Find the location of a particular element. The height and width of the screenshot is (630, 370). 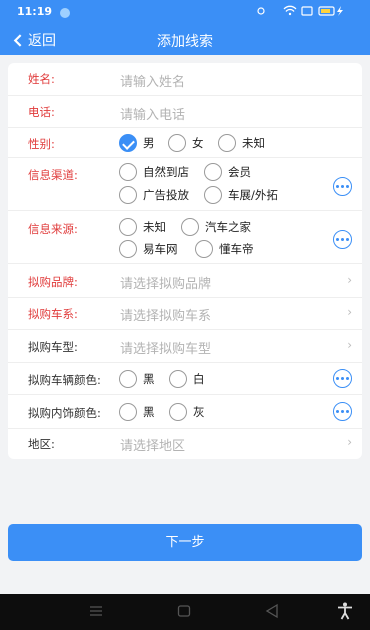

series-select: 请选择拟购车系 is located at coordinates (165, 314).